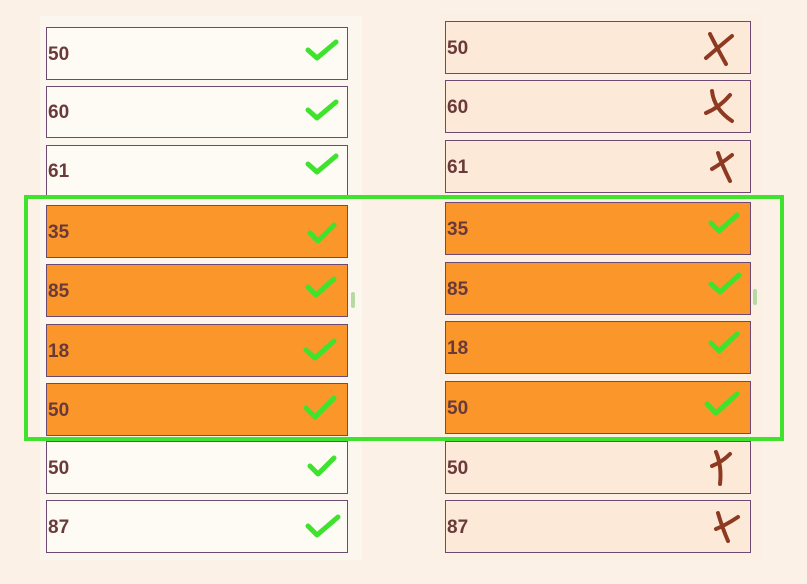 The width and height of the screenshot is (807, 584). Describe the element at coordinates (353, 300) in the screenshot. I see `left-scrollbar-handle` at that location.